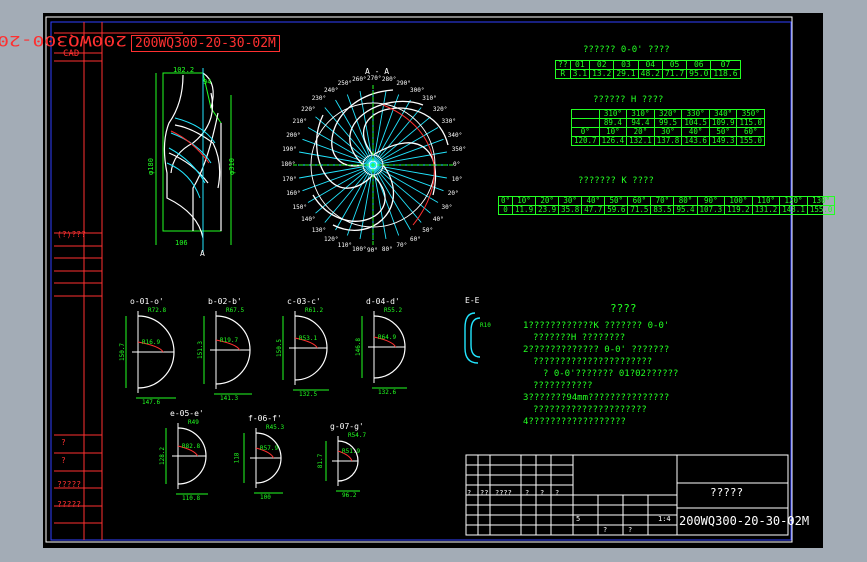 The width and height of the screenshot is (867, 562). I want to click on angle-label: 130°, so click(319, 230).